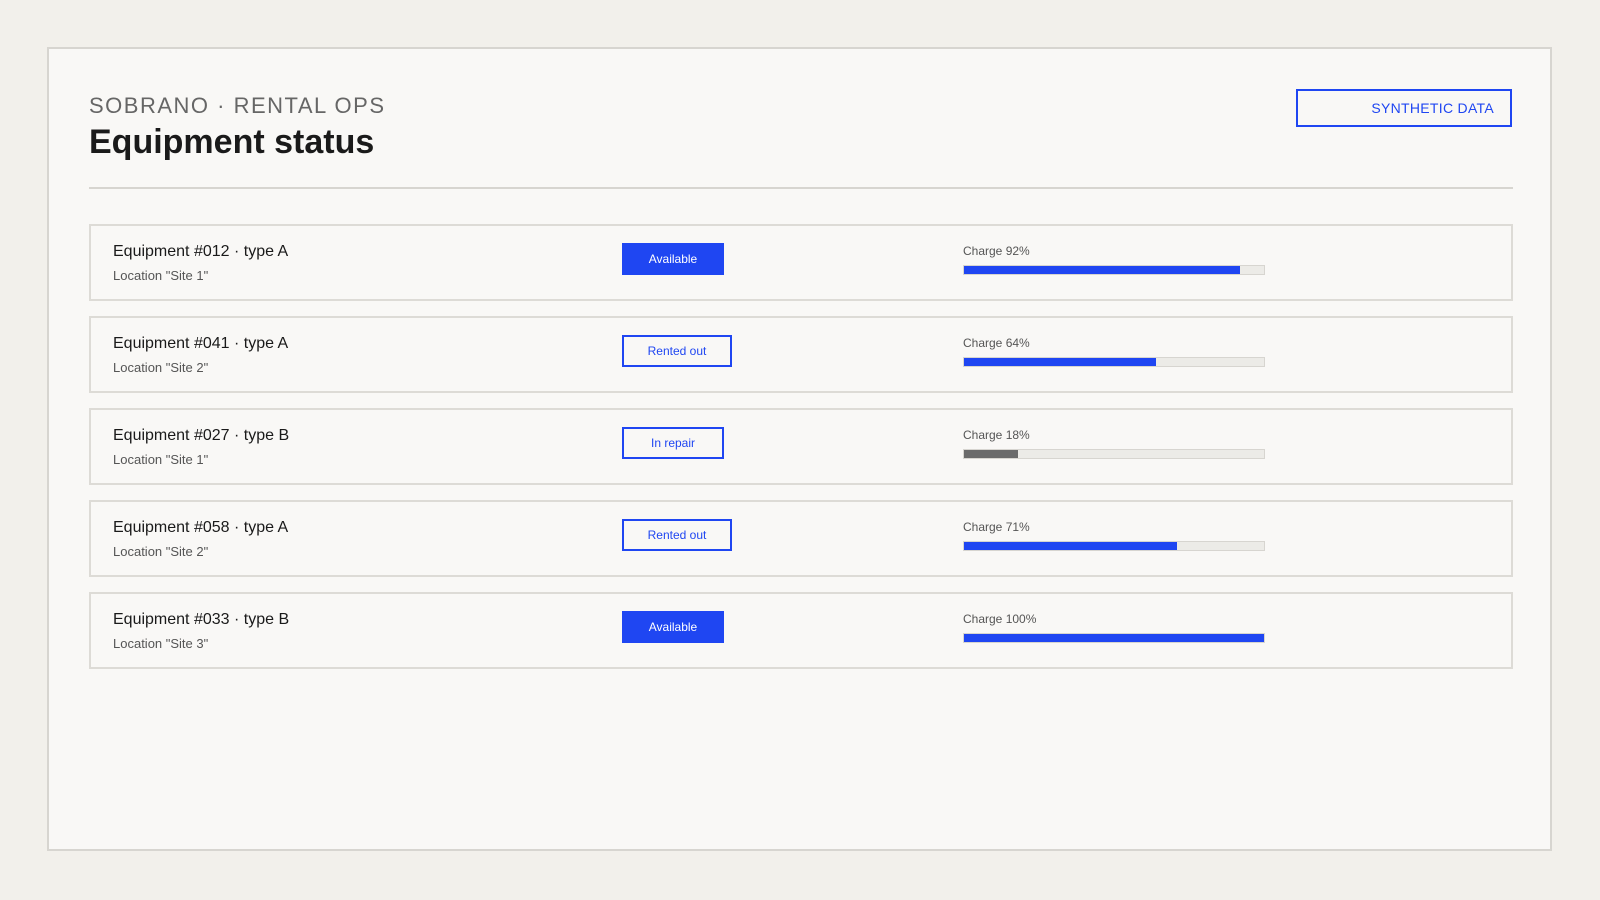 This screenshot has width=1600, height=900. I want to click on header-kicker: SOBRANO · RENTAL OPS, so click(237, 105).